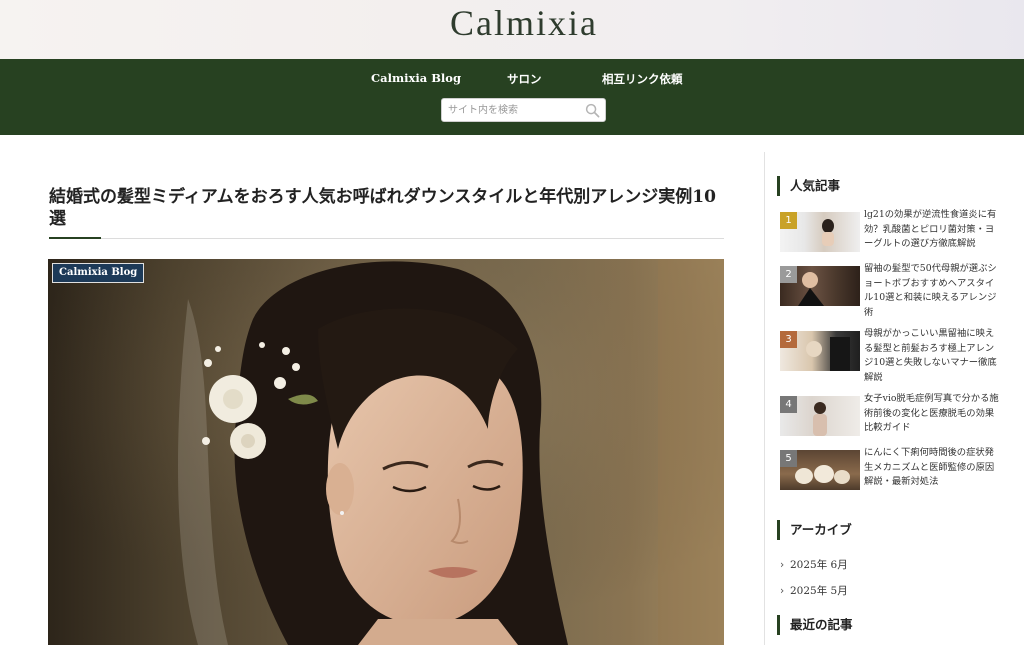  What do you see at coordinates (819, 591) in the screenshot?
I see `archive-label: 2025年 5月` at bounding box center [819, 591].